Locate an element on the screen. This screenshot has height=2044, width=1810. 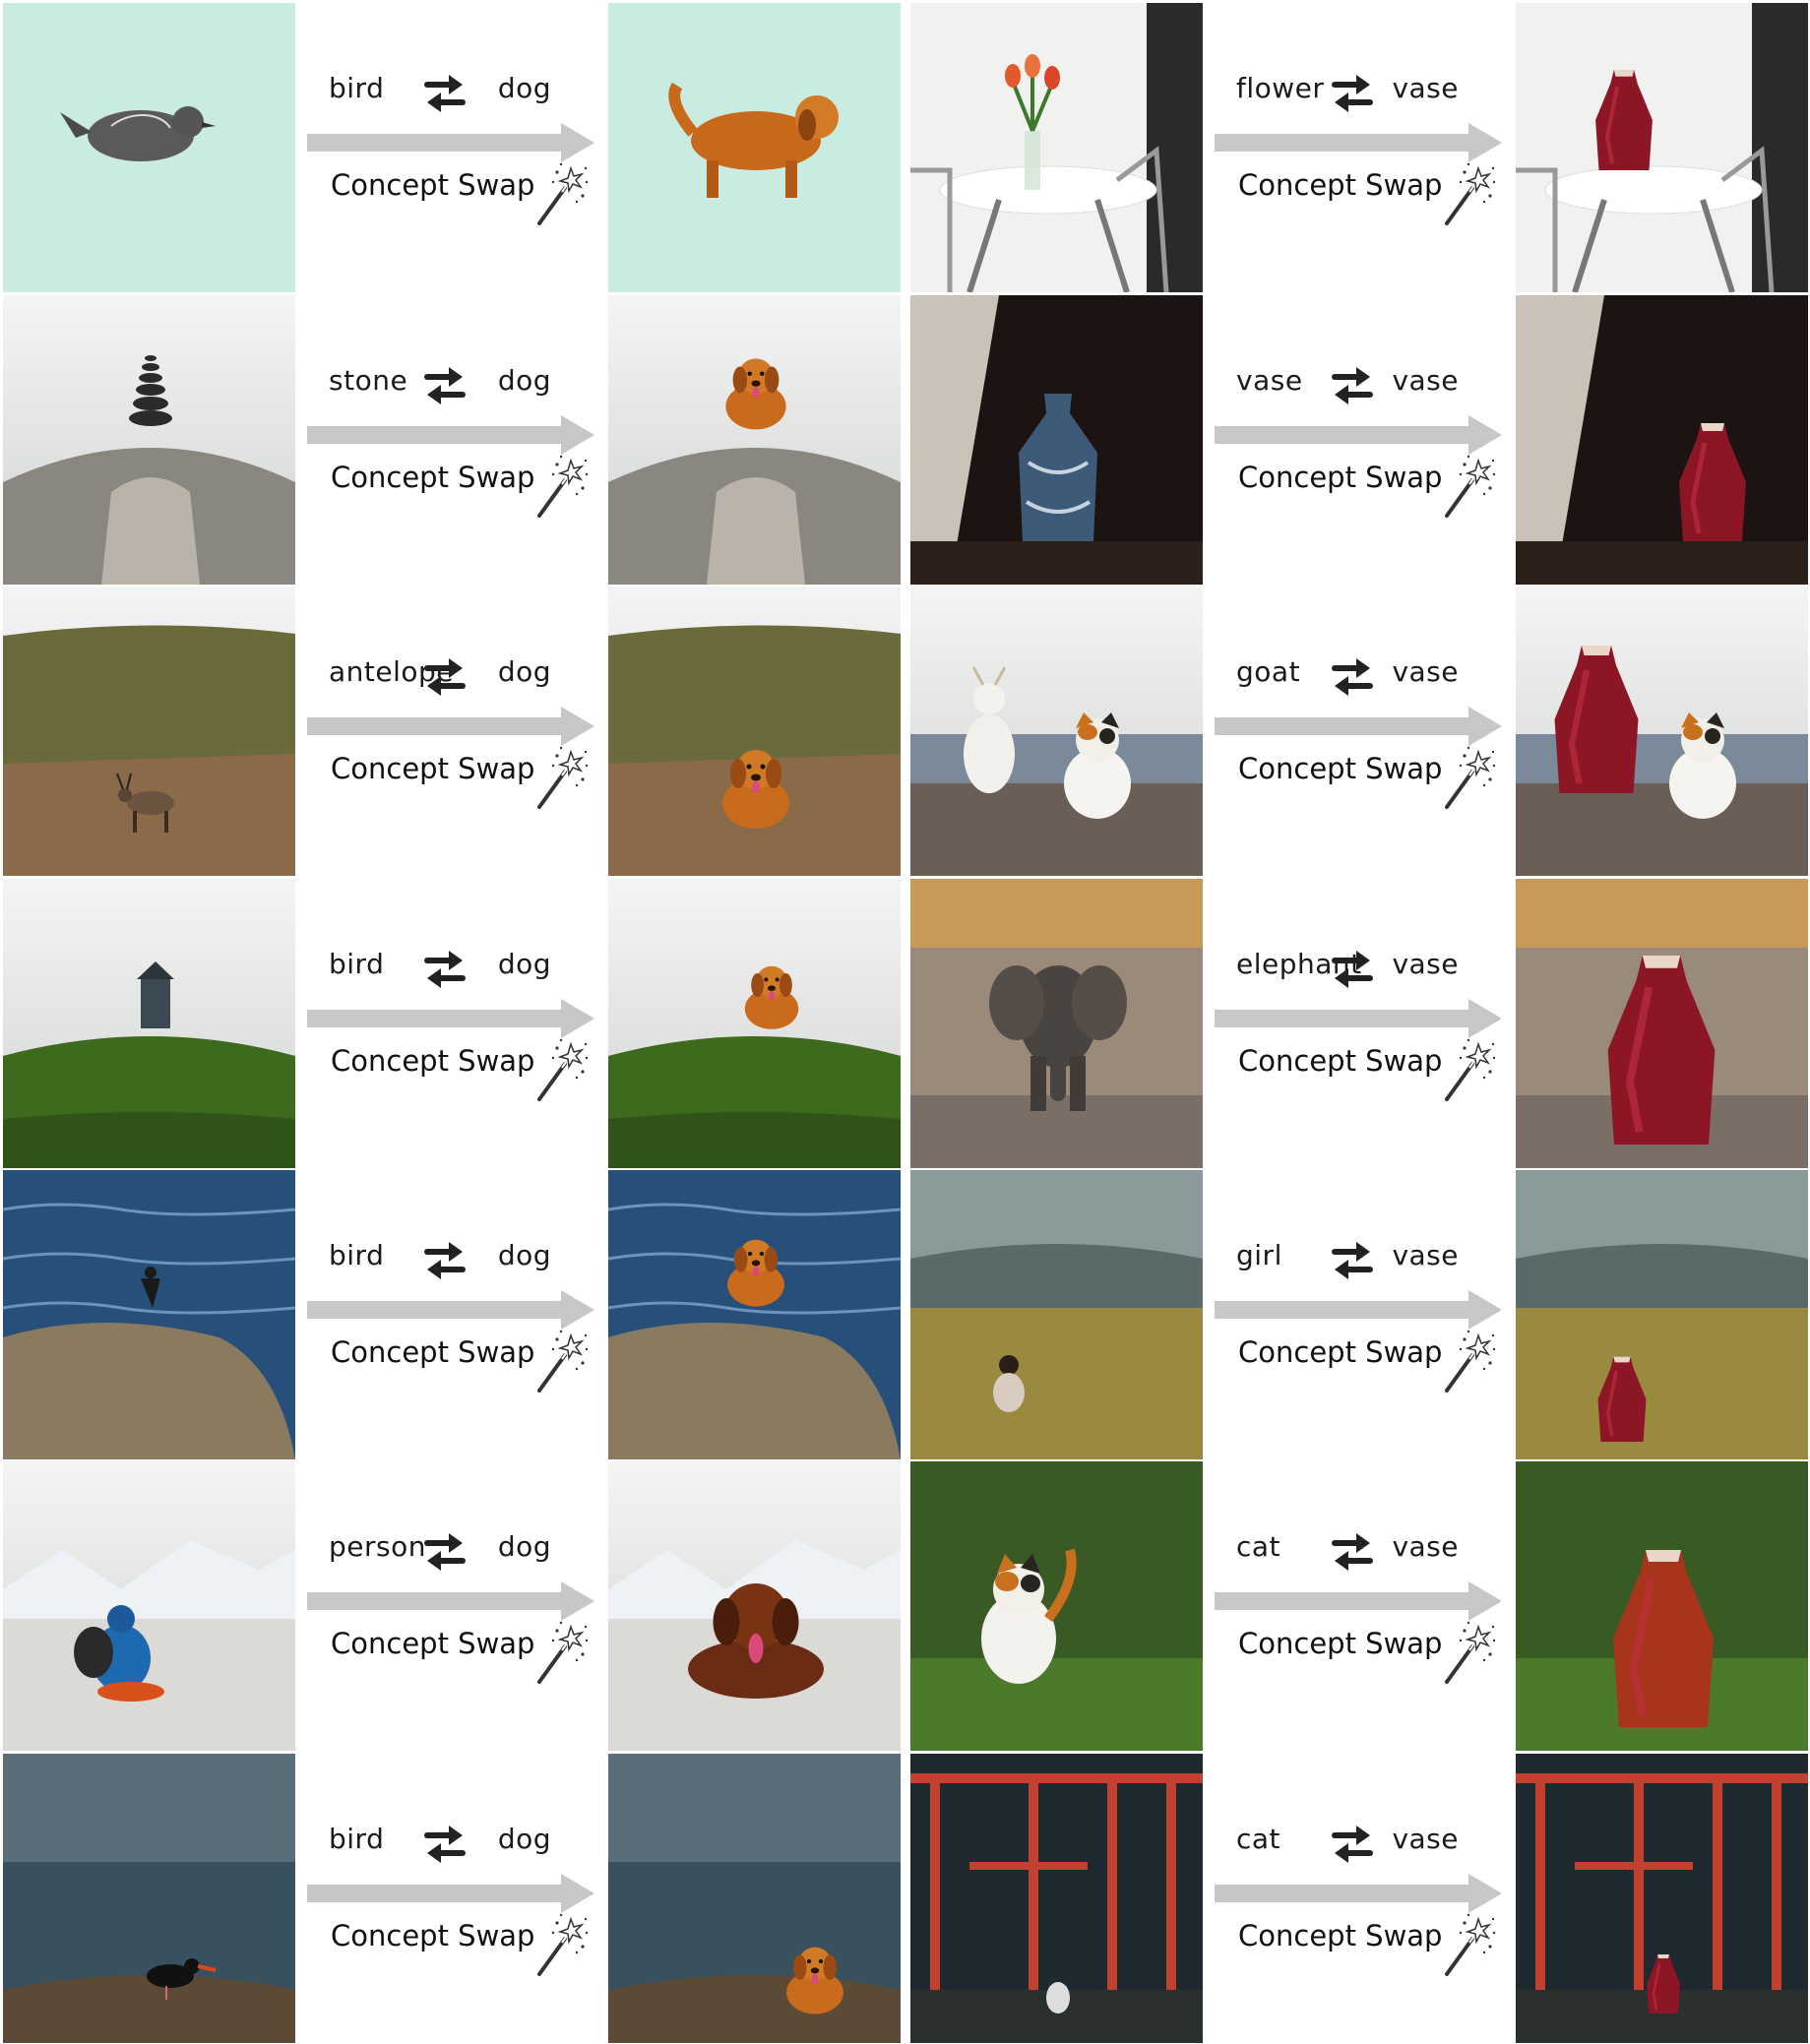
swap-panel-right: goat vase Concept Swap is located at coordinates (1359, 732).